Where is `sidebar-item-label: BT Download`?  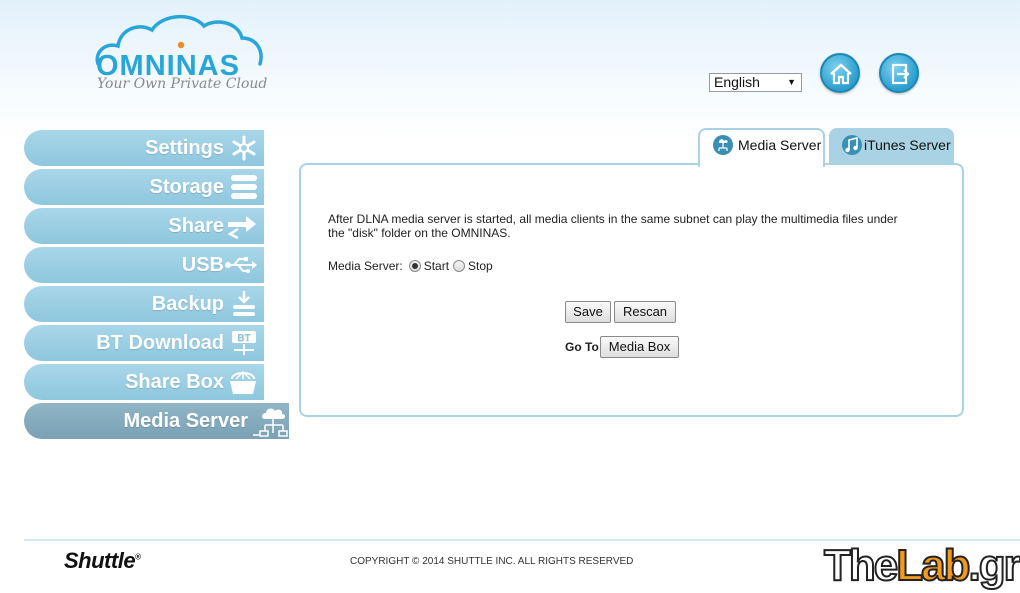
sidebar-item-label: BT Download is located at coordinates (160, 343).